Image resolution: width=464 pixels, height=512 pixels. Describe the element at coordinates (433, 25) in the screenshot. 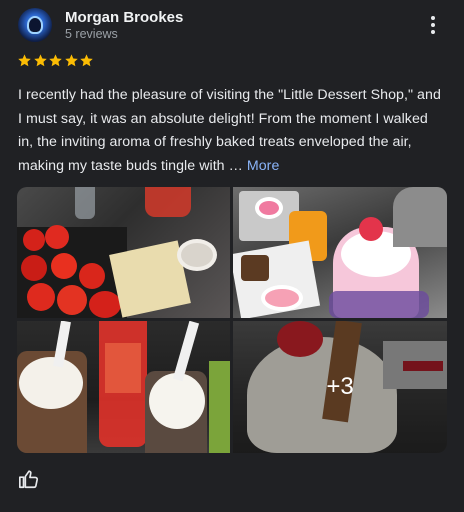

I see `more-vert-icon` at that location.